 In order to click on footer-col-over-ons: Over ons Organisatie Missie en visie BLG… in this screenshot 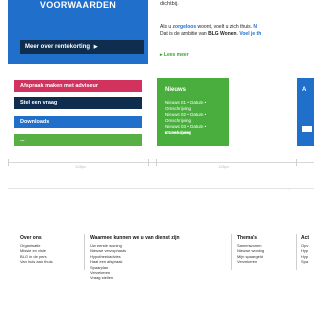, I will do `click(36, 250)`.